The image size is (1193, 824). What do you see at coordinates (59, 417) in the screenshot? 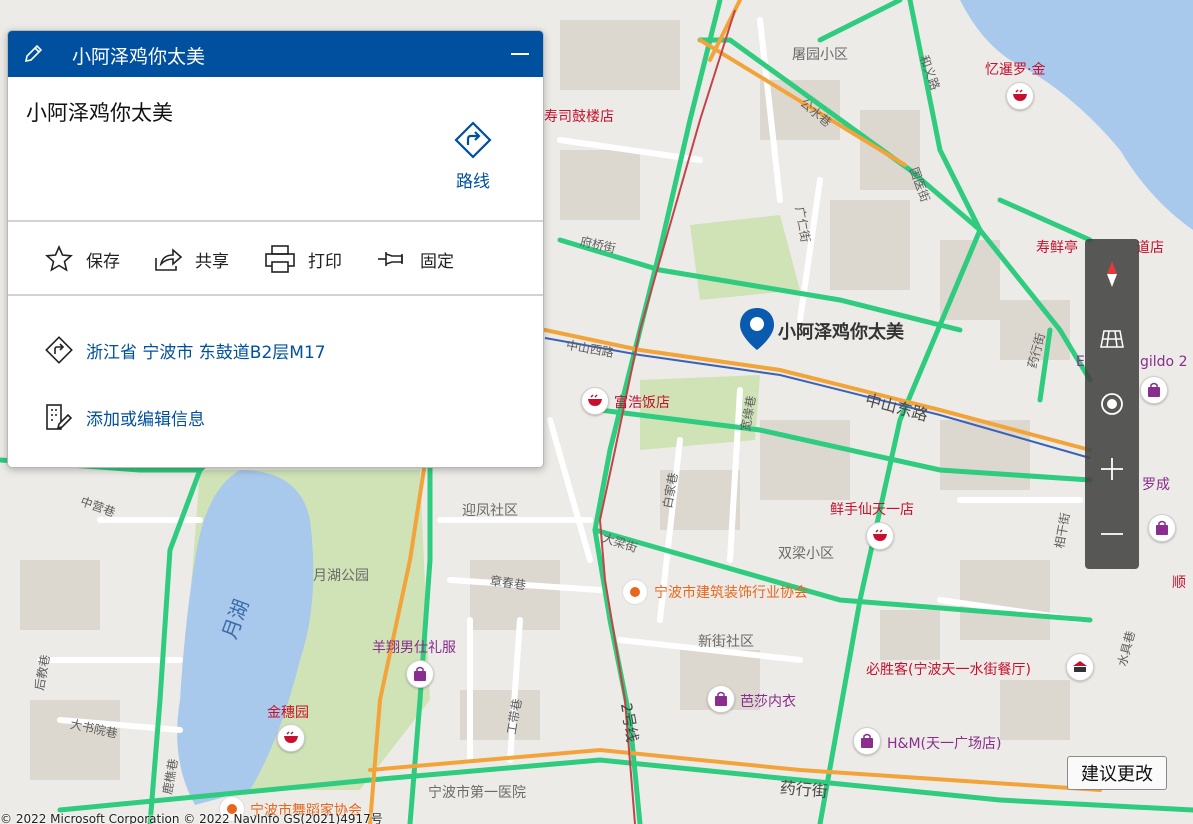
I see `building-edit-icon` at bounding box center [59, 417].